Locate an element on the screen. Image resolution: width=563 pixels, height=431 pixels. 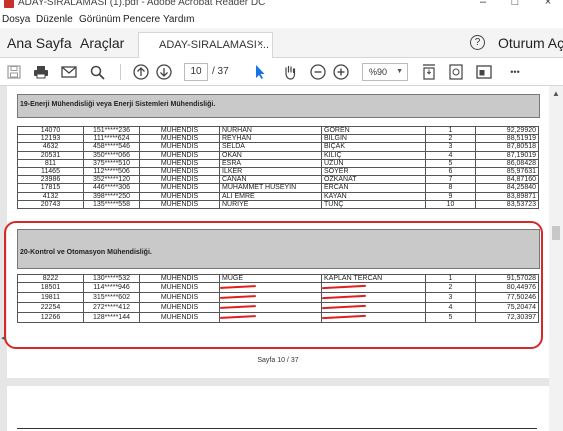
cell-first-name: NURİYE is located at coordinates (270, 204).